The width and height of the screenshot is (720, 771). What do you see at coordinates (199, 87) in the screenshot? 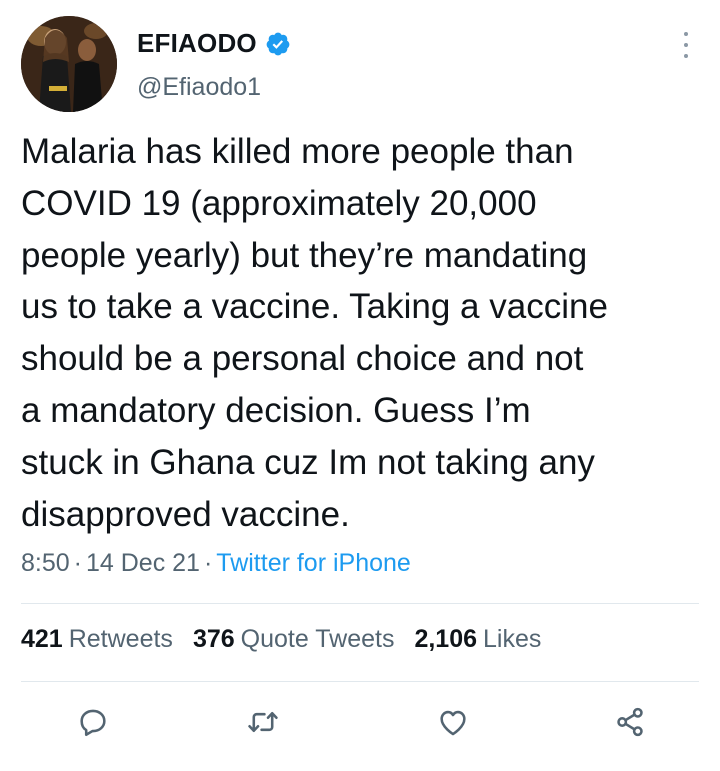
I see `user-handle: @Efiaodo1` at bounding box center [199, 87].